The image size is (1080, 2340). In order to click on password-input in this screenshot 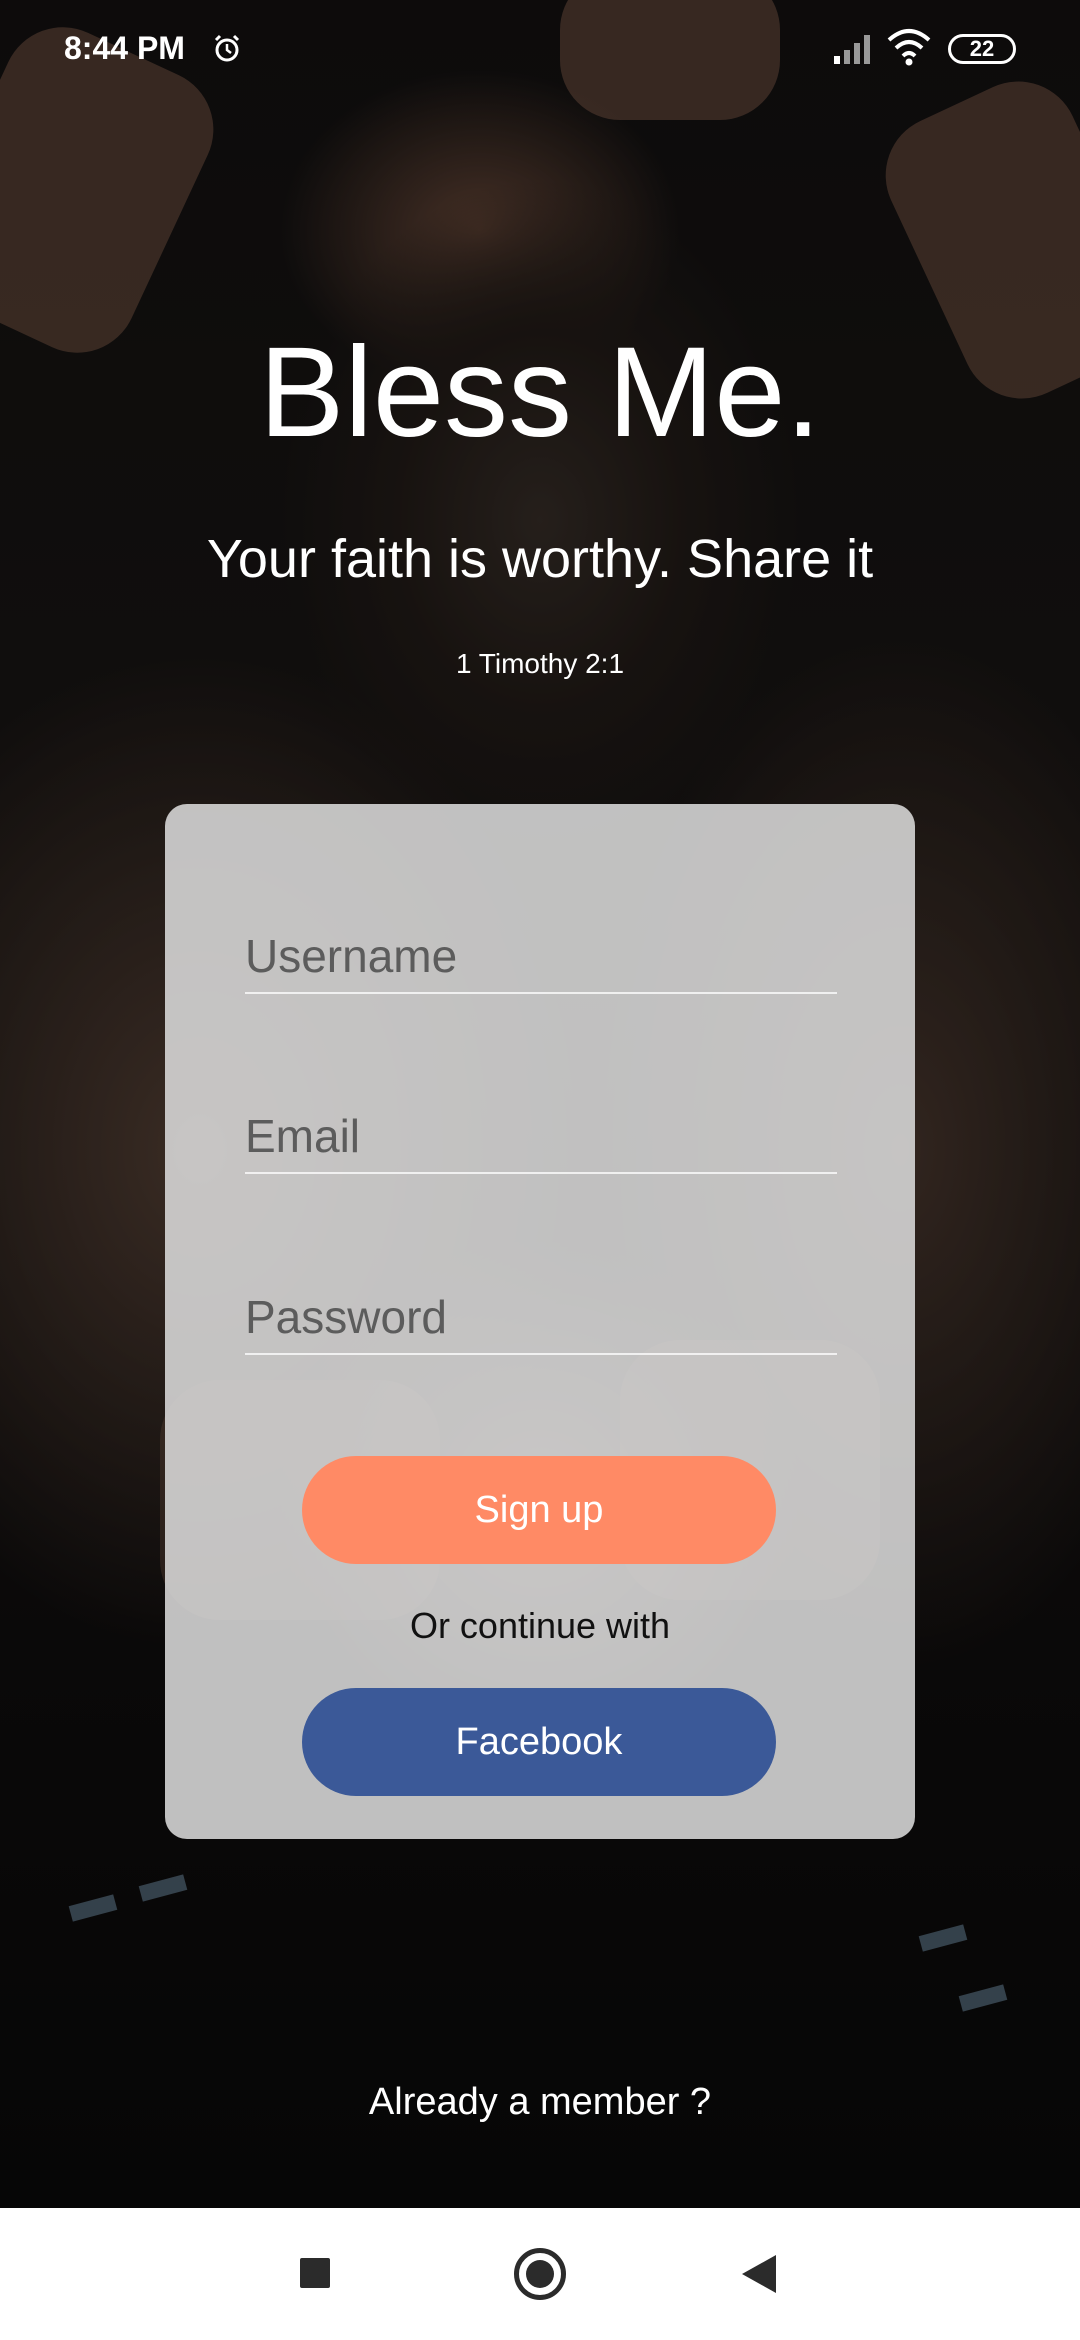, I will do `click(541, 1317)`.